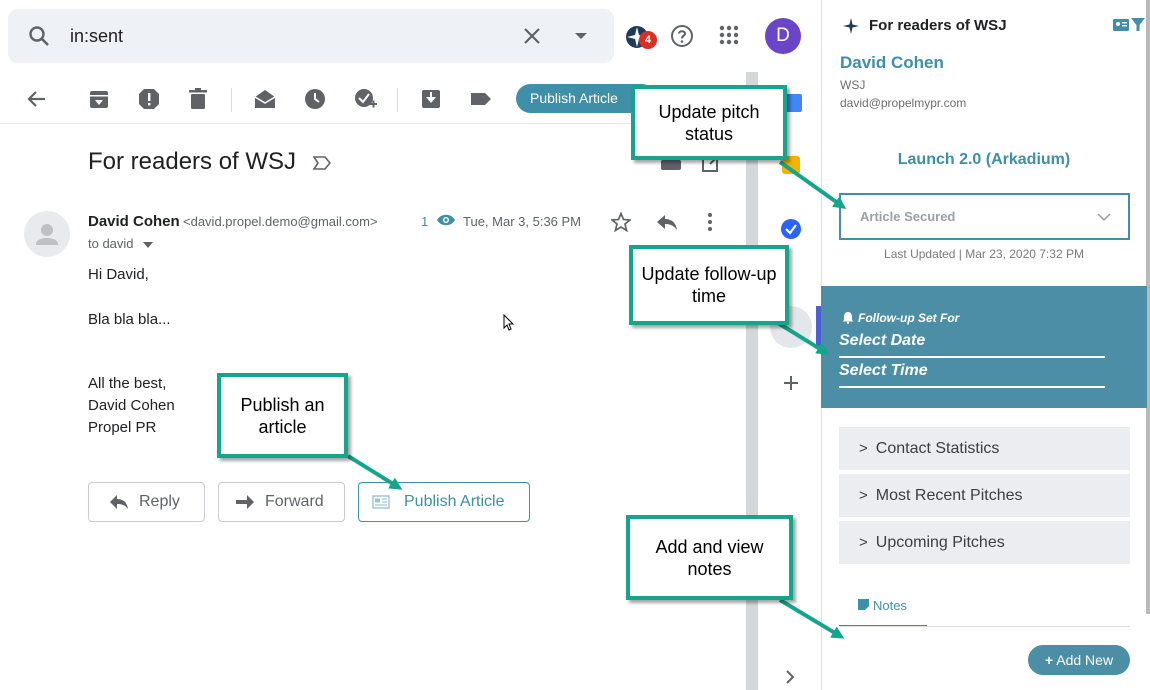 This screenshot has width=1150, height=690. Describe the element at coordinates (148, 244) in the screenshot. I see `recipient-details-icon` at that location.